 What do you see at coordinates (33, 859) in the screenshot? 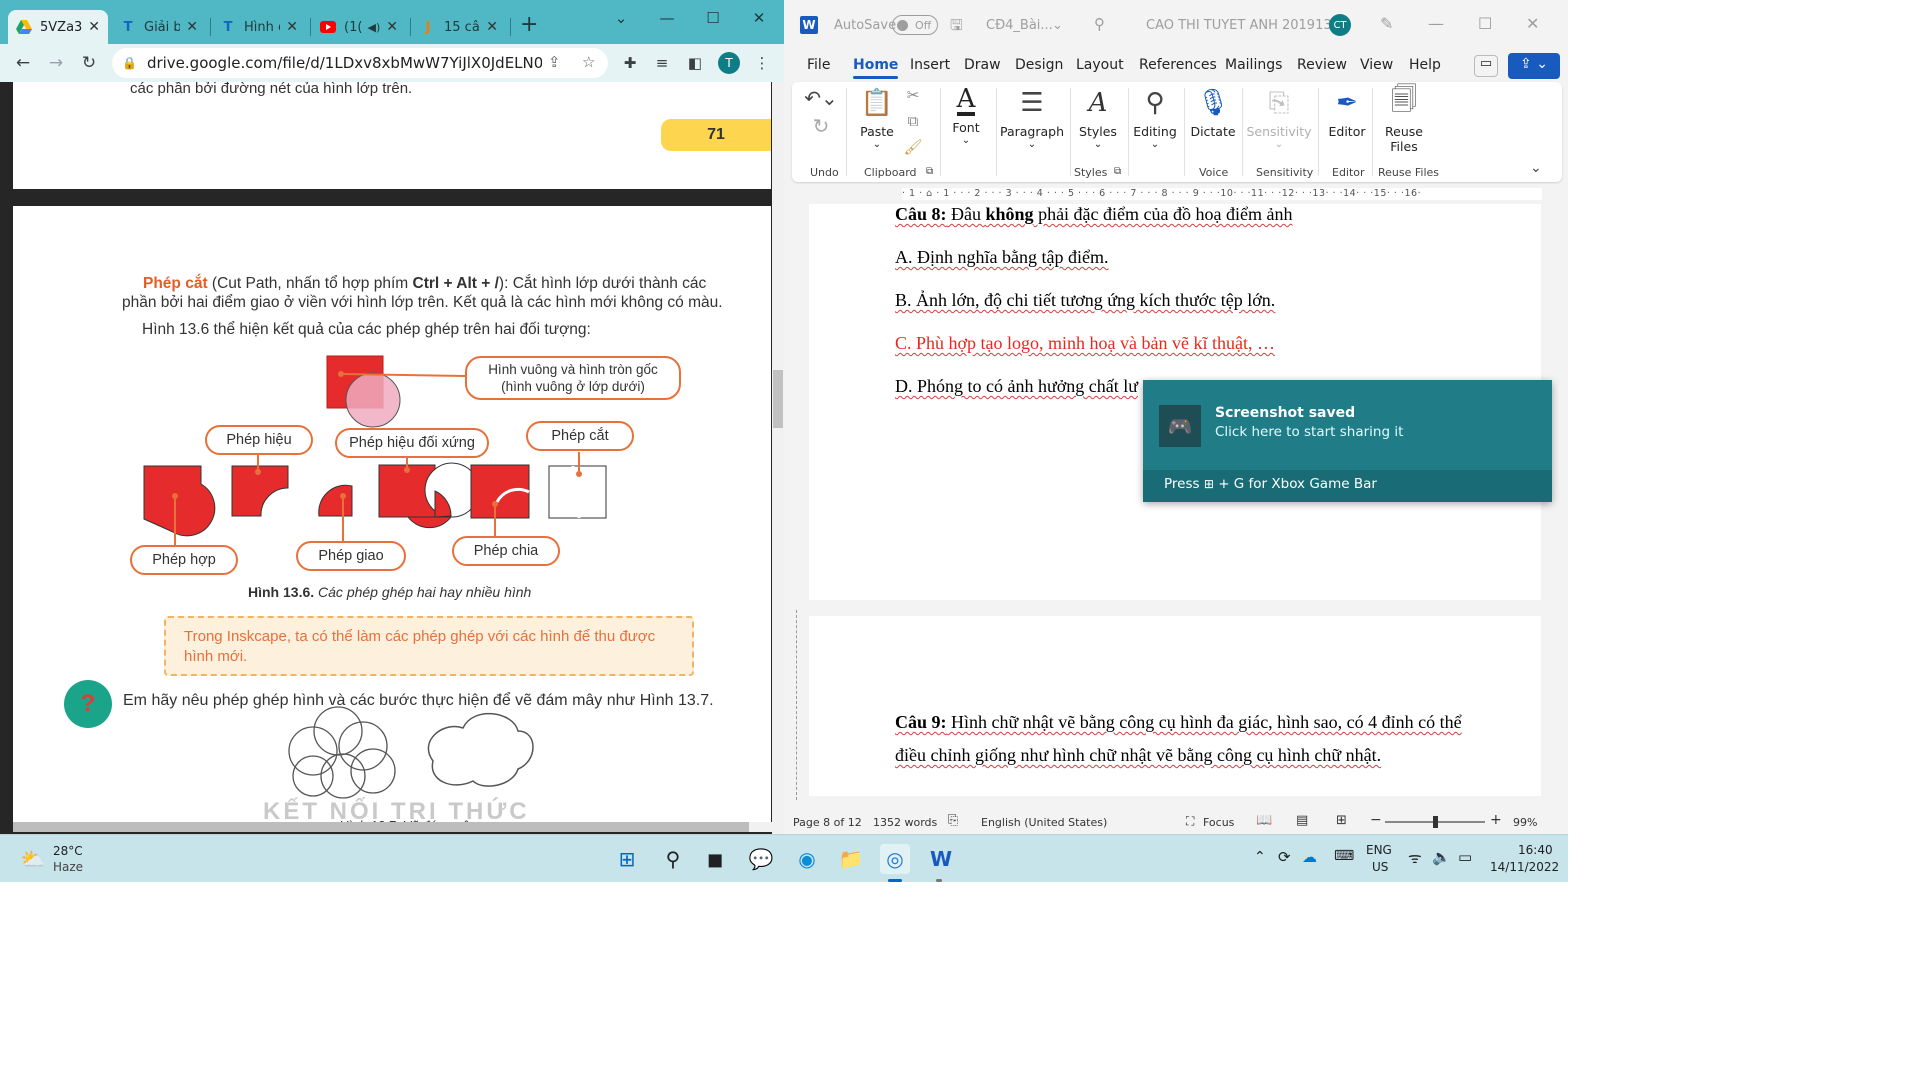
I see `weather-sun-icon: ⛅` at bounding box center [33, 859].